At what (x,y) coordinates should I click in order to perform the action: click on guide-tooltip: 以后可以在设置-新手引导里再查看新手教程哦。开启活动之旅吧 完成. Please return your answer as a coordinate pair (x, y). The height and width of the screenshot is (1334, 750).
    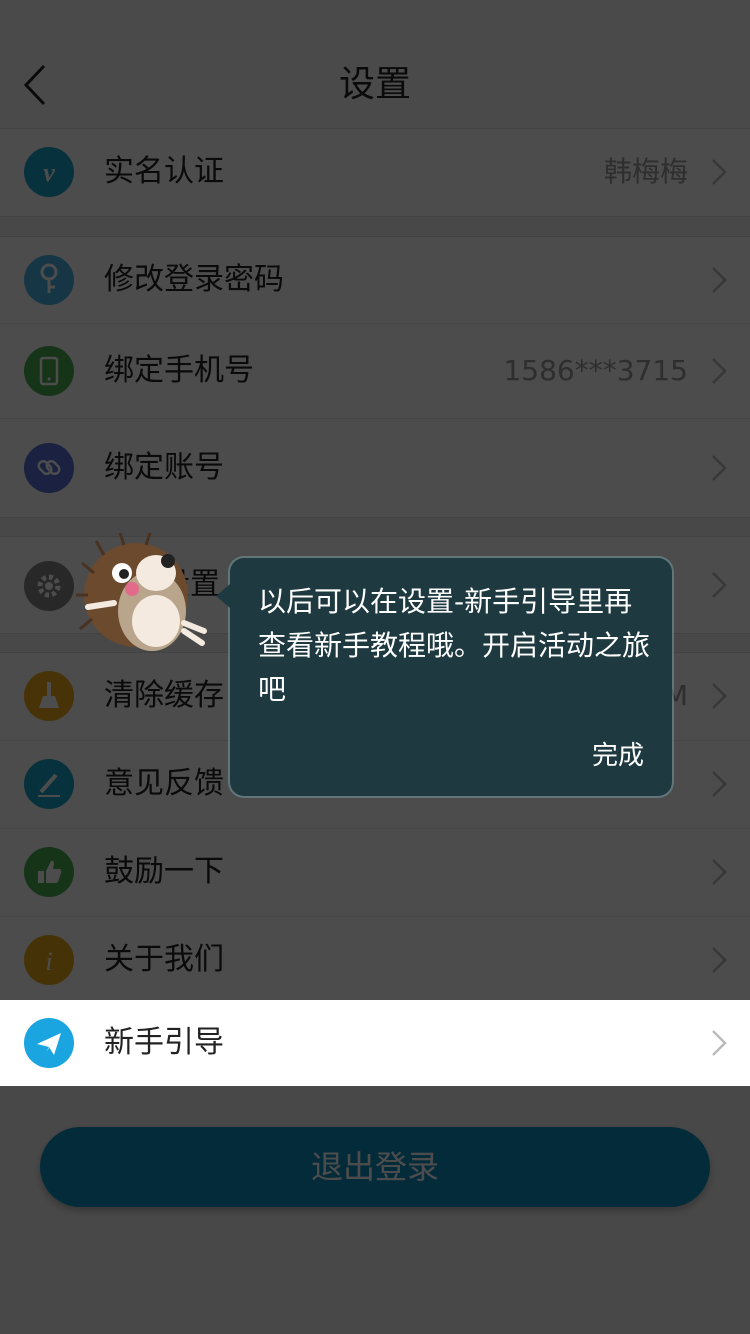
    Looking at the image, I should click on (444, 677).